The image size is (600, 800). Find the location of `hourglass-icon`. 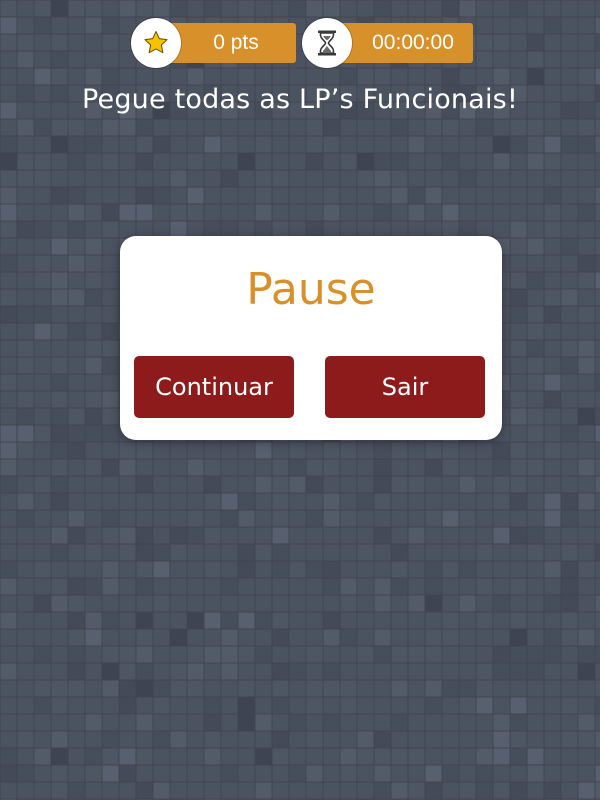

hourglass-icon is located at coordinates (327, 43).